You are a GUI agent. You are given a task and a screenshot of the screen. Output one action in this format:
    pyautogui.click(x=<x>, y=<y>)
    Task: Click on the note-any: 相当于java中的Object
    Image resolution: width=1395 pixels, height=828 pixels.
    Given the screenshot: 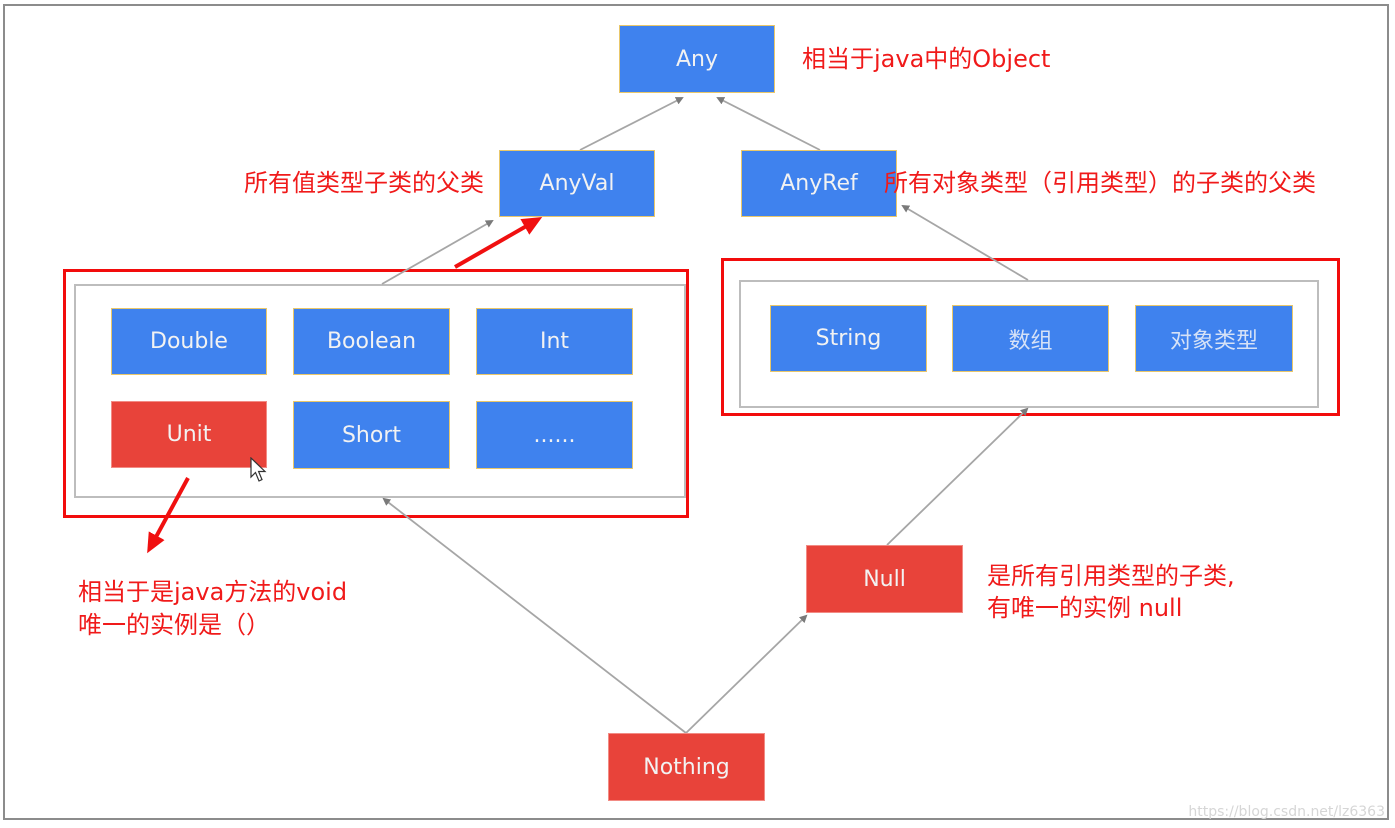 What is the action you would take?
    pyautogui.click(x=926, y=59)
    